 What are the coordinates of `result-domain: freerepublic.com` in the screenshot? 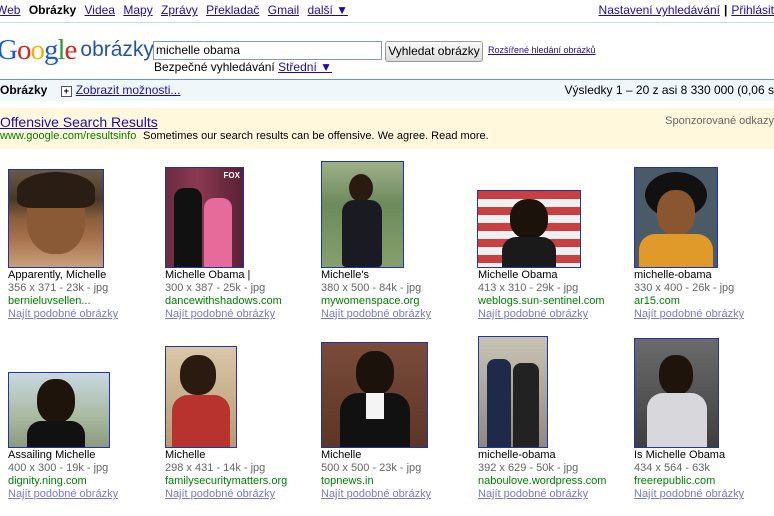 It's located at (689, 481).